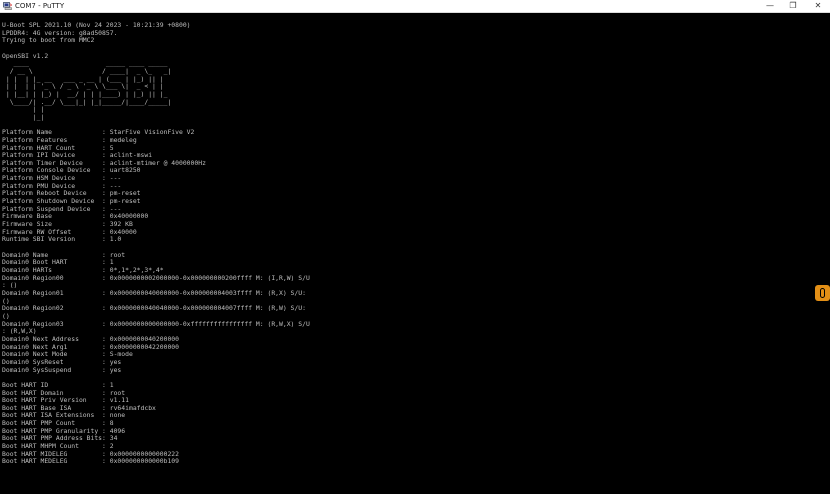 Image resolution: width=830 pixels, height=494 pixels. What do you see at coordinates (40, 6) in the screenshot?
I see `window-title: COM7 - PuTTY` at bounding box center [40, 6].